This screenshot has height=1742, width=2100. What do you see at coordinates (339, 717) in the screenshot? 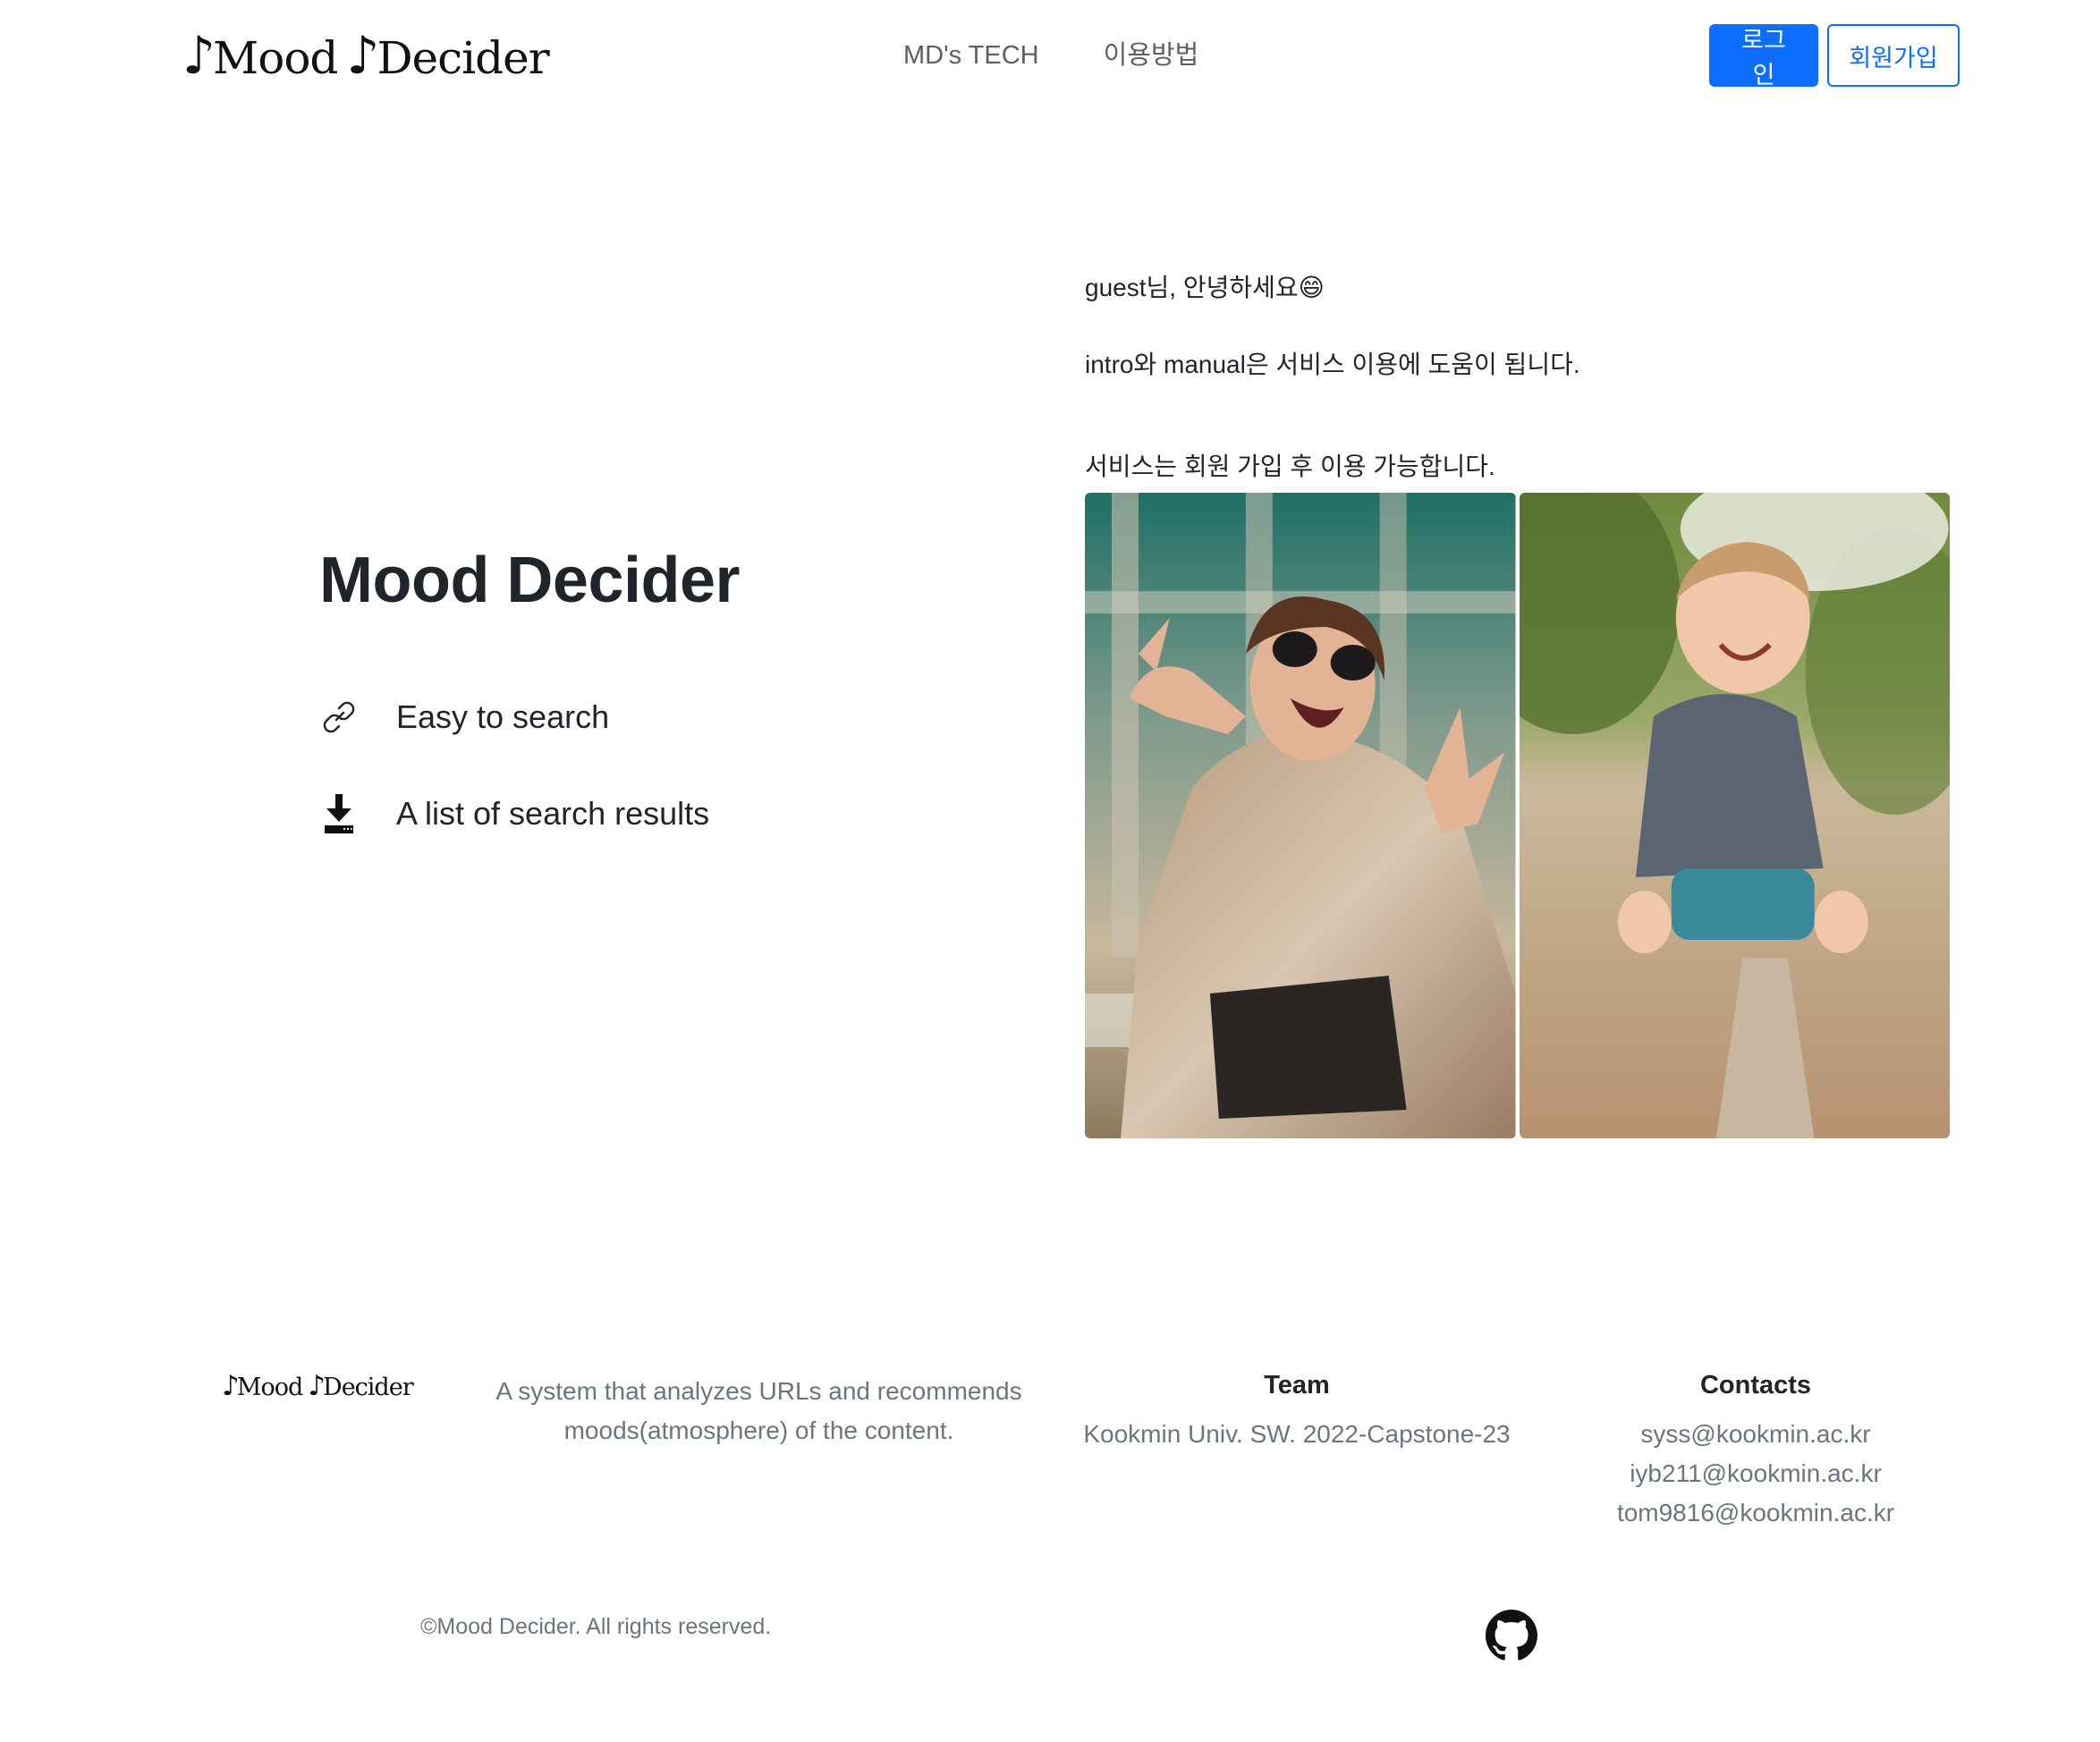
I see `link-icon` at bounding box center [339, 717].